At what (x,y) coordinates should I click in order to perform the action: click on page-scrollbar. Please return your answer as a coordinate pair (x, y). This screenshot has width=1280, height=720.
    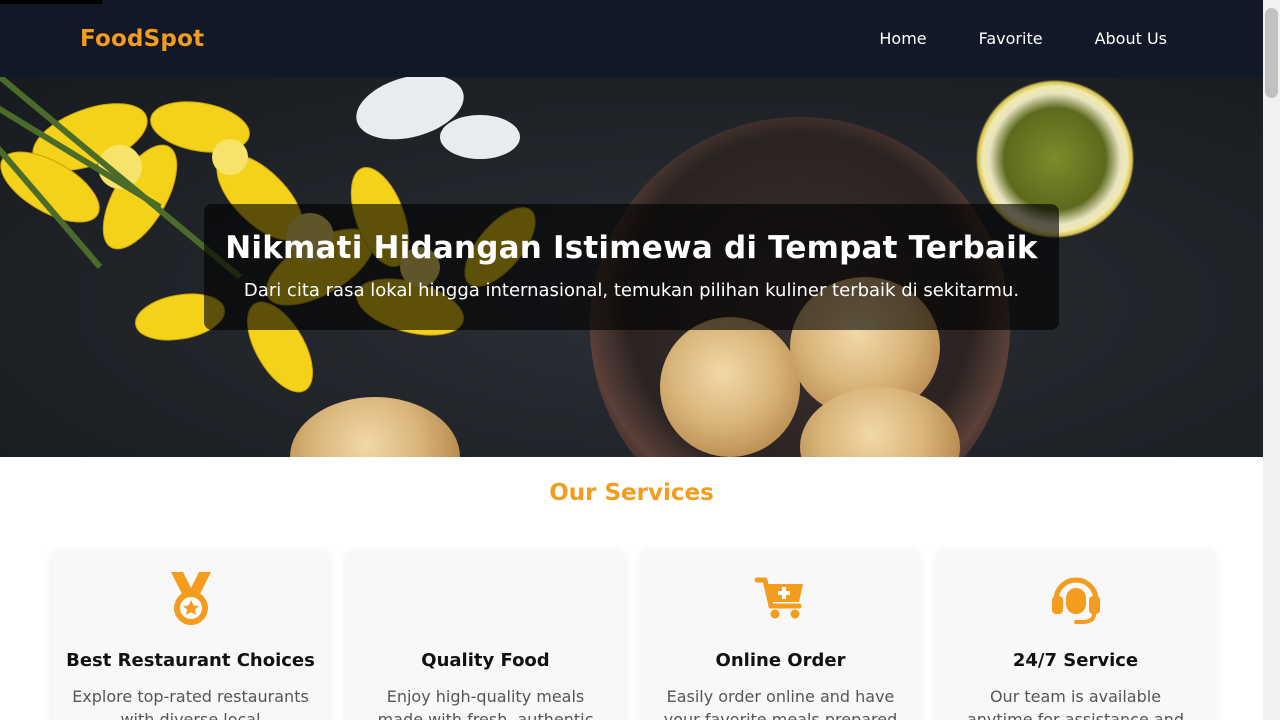
    Looking at the image, I should click on (1271, 360).